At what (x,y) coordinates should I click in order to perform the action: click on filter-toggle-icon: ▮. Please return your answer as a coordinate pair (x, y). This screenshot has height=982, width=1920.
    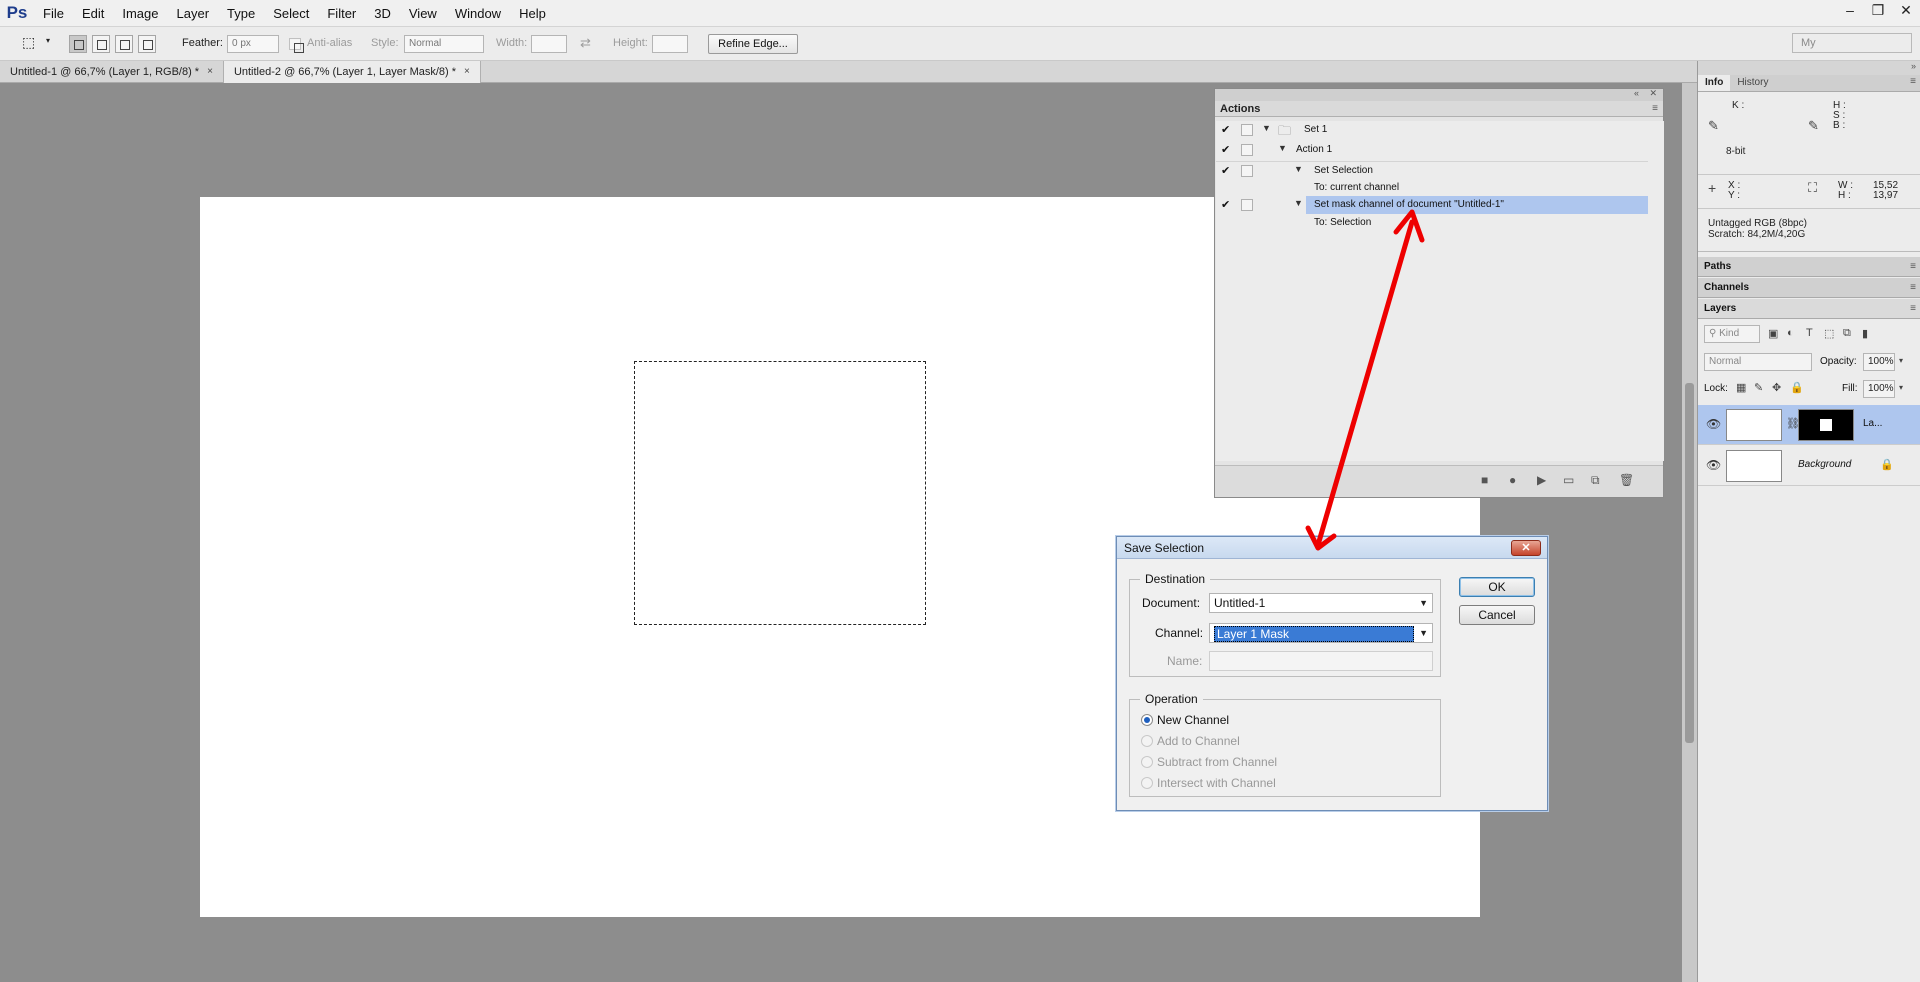
    Looking at the image, I should click on (1865, 333).